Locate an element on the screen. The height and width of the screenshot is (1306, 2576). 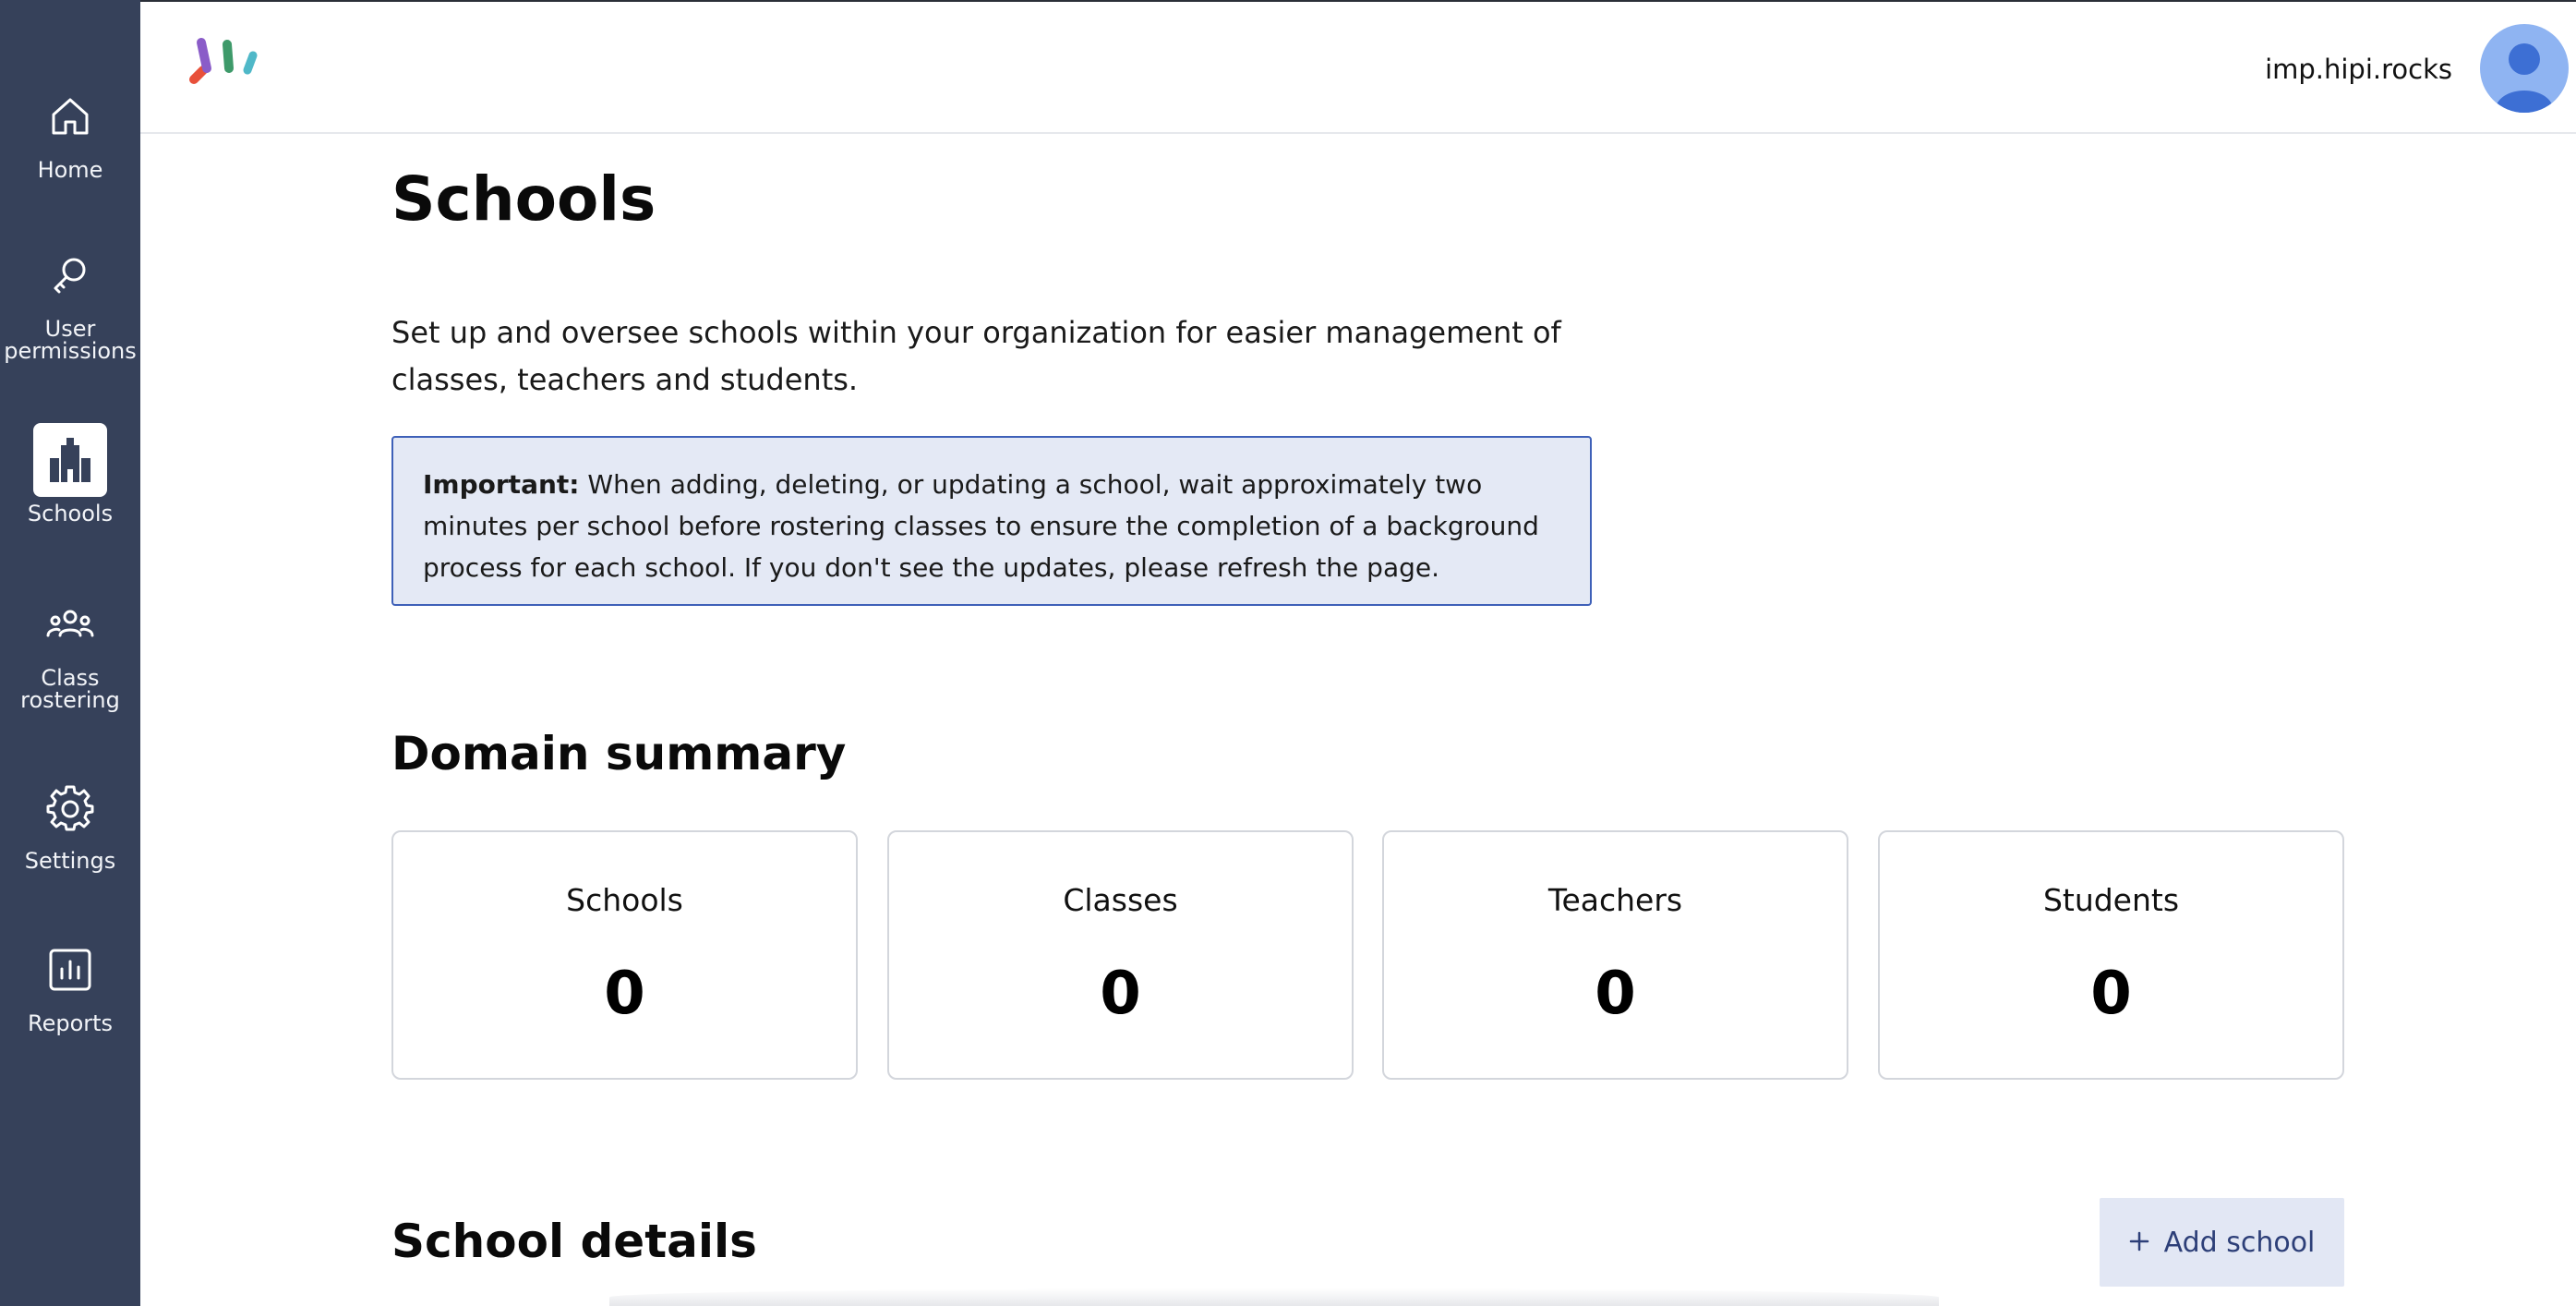
people-group-icon is located at coordinates (70, 624).